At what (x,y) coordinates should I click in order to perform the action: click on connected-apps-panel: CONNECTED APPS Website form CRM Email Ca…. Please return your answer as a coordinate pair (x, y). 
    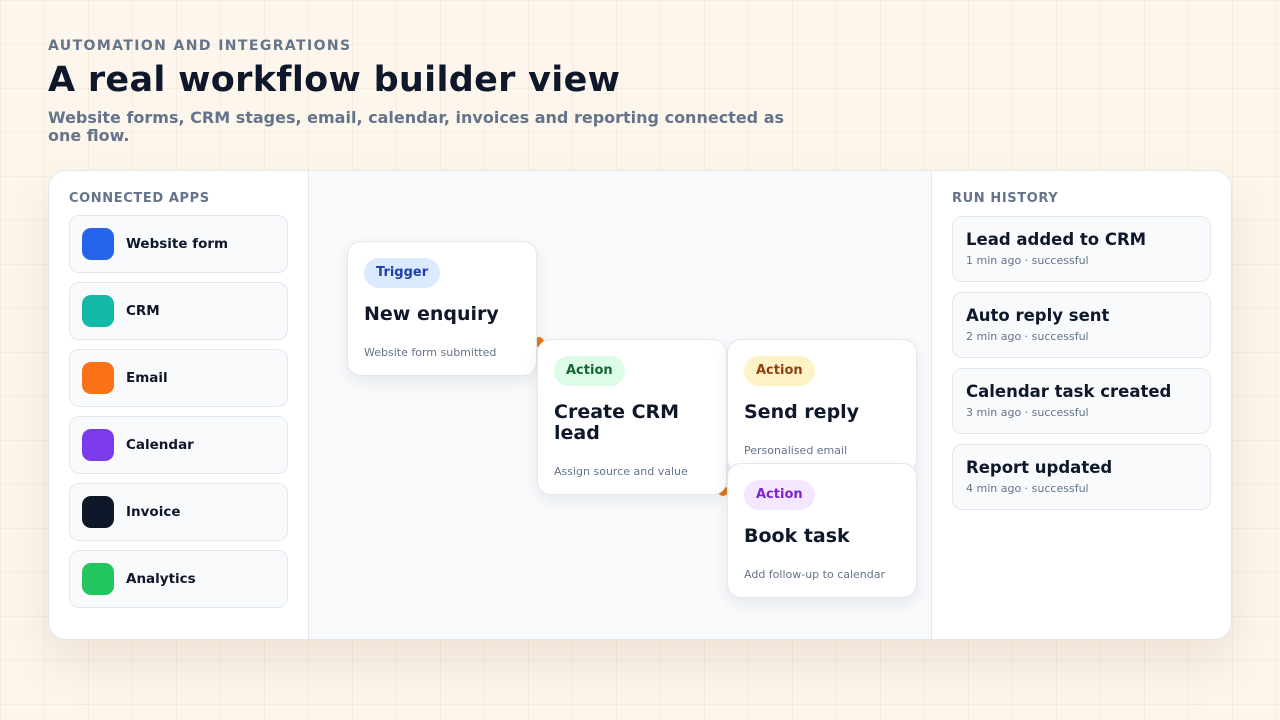
    Looking at the image, I should click on (179, 405).